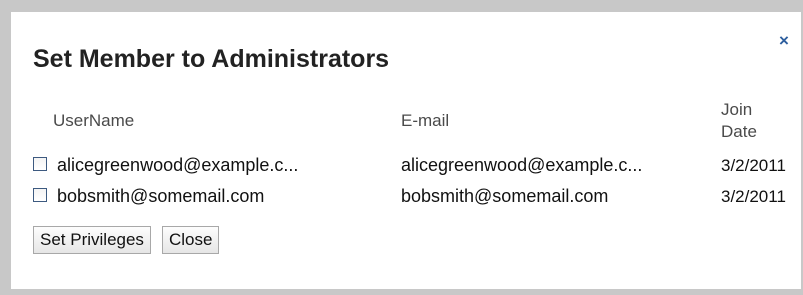  Describe the element at coordinates (92, 240) in the screenshot. I see `set-privileges-button: Set Privileges` at that location.